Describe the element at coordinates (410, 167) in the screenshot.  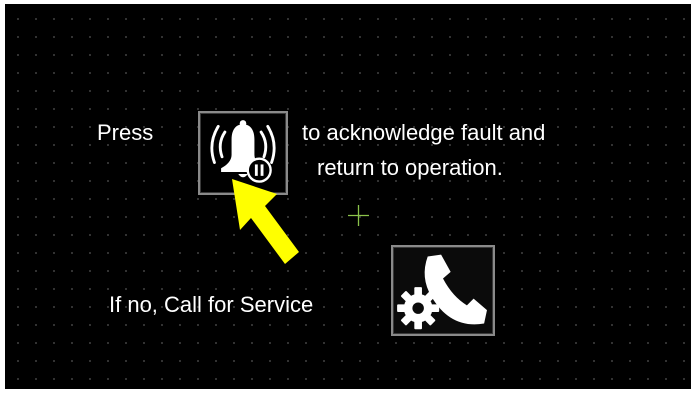
I see `acknowledge-instruction-line2: return to operation.` at that location.